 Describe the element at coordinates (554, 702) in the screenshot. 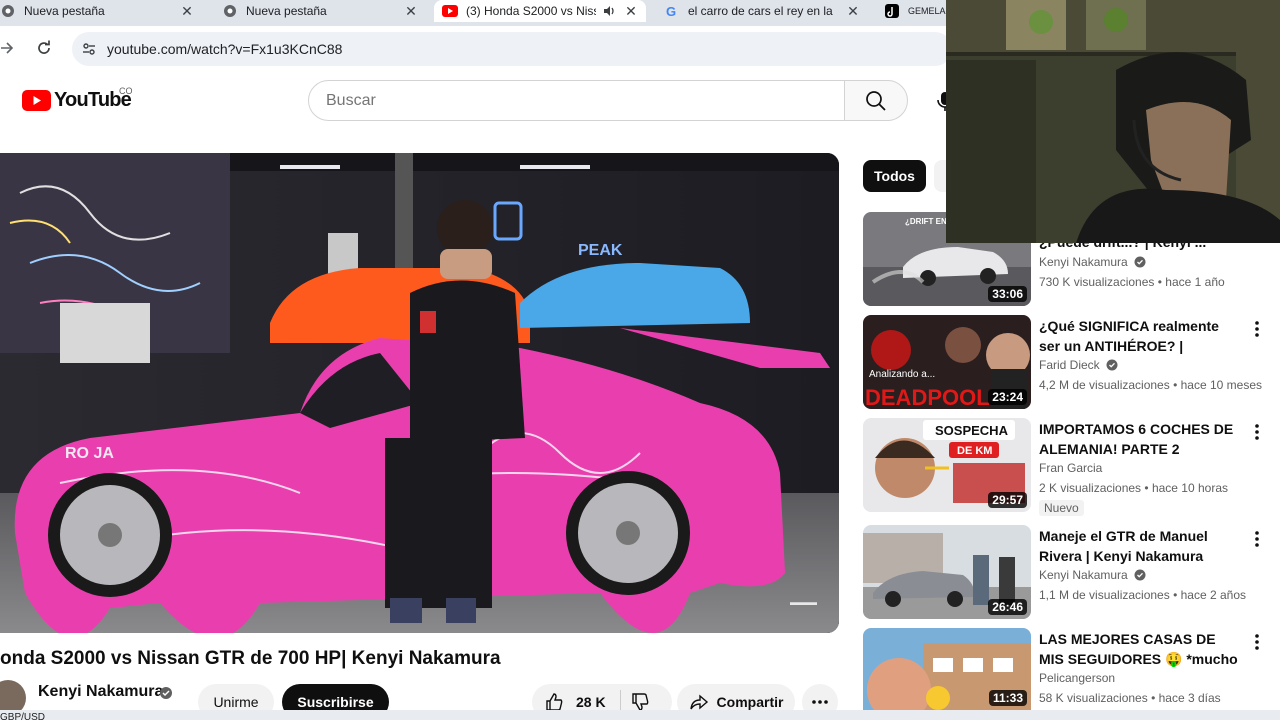

I see `thumbs-up-icon` at that location.